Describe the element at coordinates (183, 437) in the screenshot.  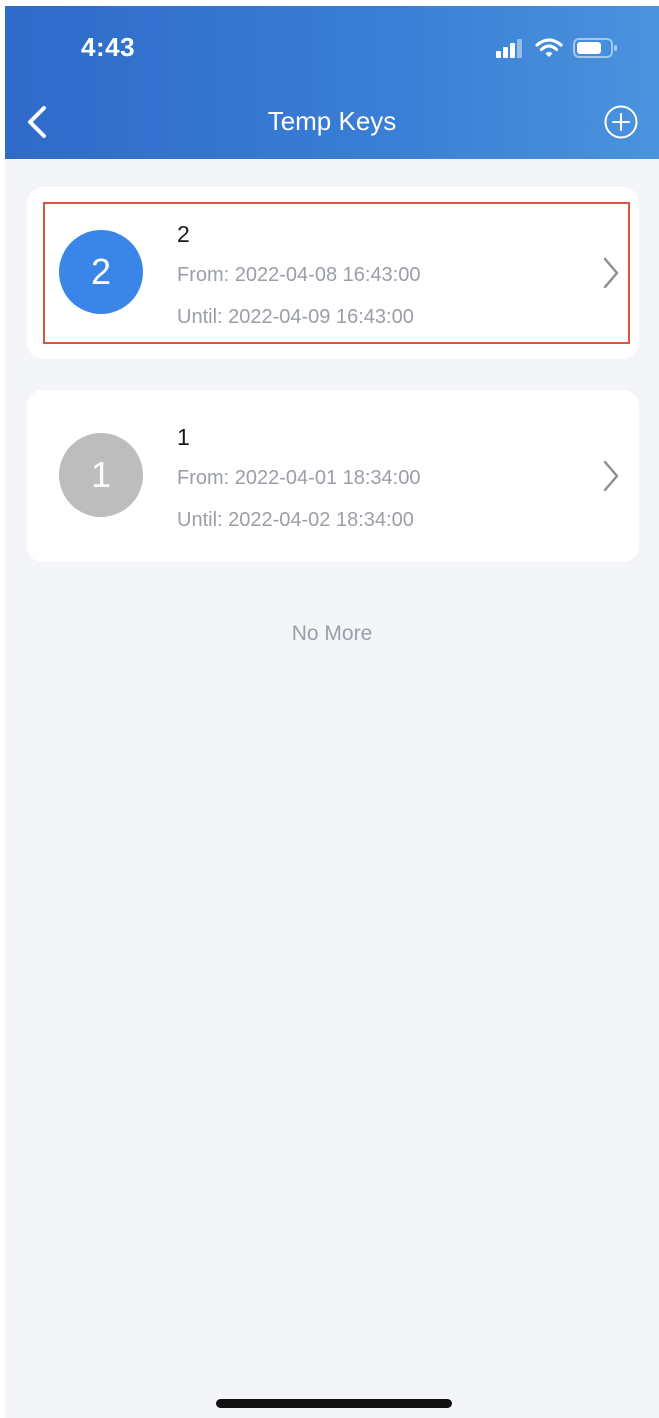
I see `key-name: 1` at that location.